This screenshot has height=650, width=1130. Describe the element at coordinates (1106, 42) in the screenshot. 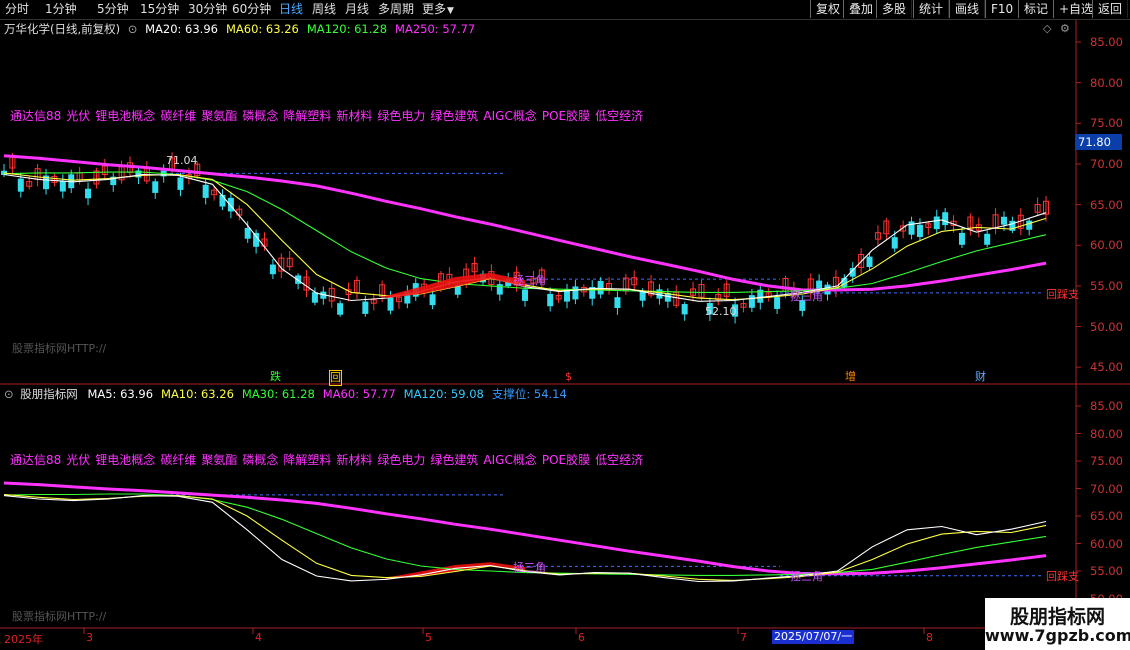

I see `main-y-tick-0: 85.00` at that location.